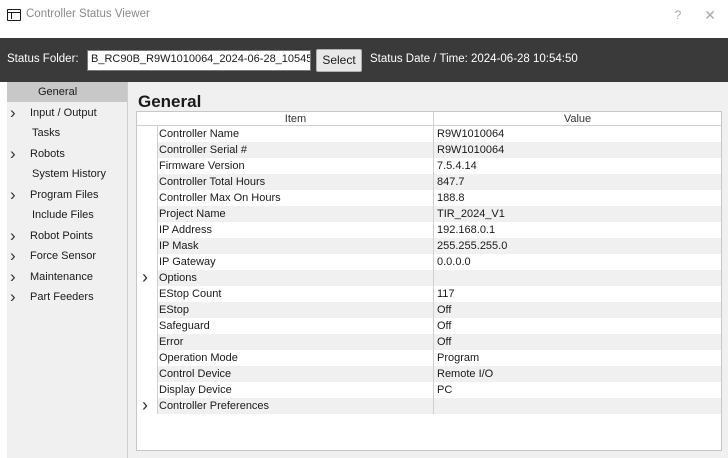  Describe the element at coordinates (43, 59) in the screenshot. I see `status-folder-label: Status Folder:` at that location.